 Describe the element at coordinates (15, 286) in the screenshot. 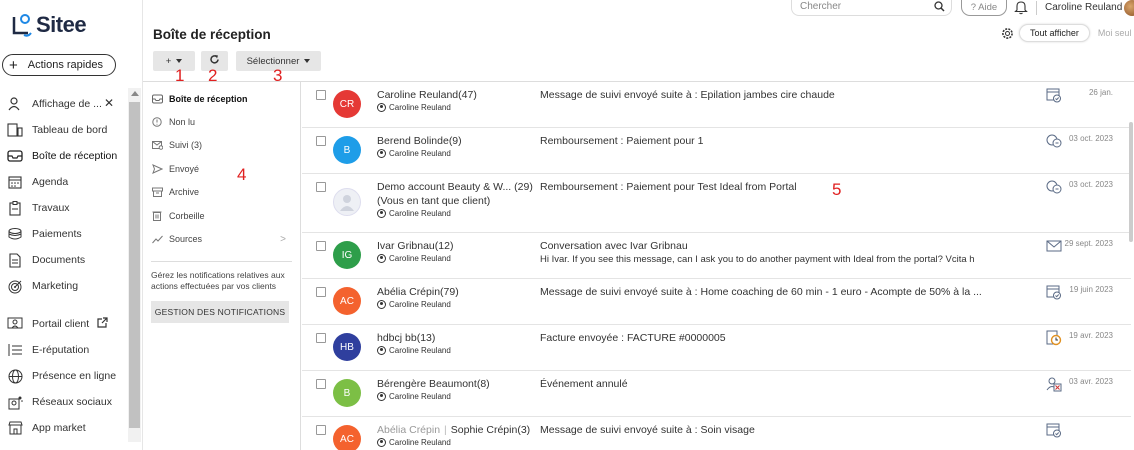

I see `target-icon` at that location.